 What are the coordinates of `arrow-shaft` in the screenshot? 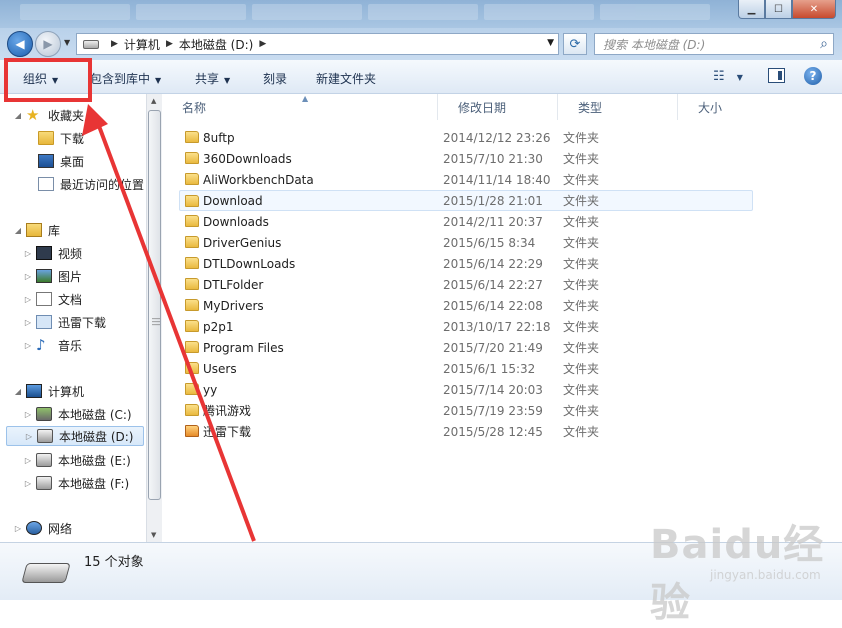 It's located at (175, 329).